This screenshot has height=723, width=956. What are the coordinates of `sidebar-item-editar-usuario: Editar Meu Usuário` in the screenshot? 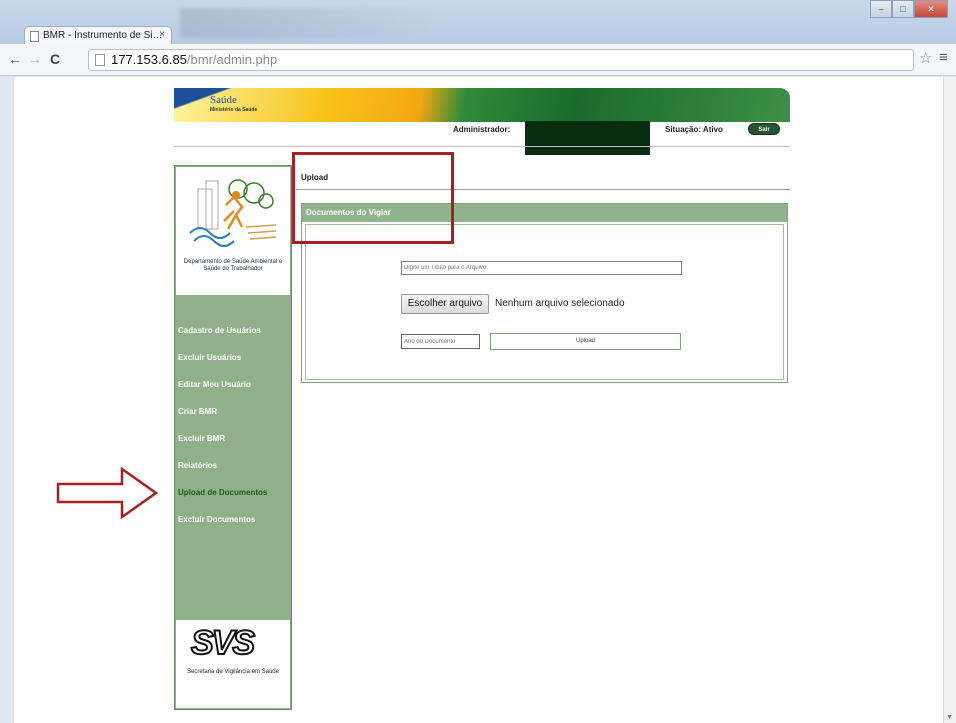 It's located at (233, 393).